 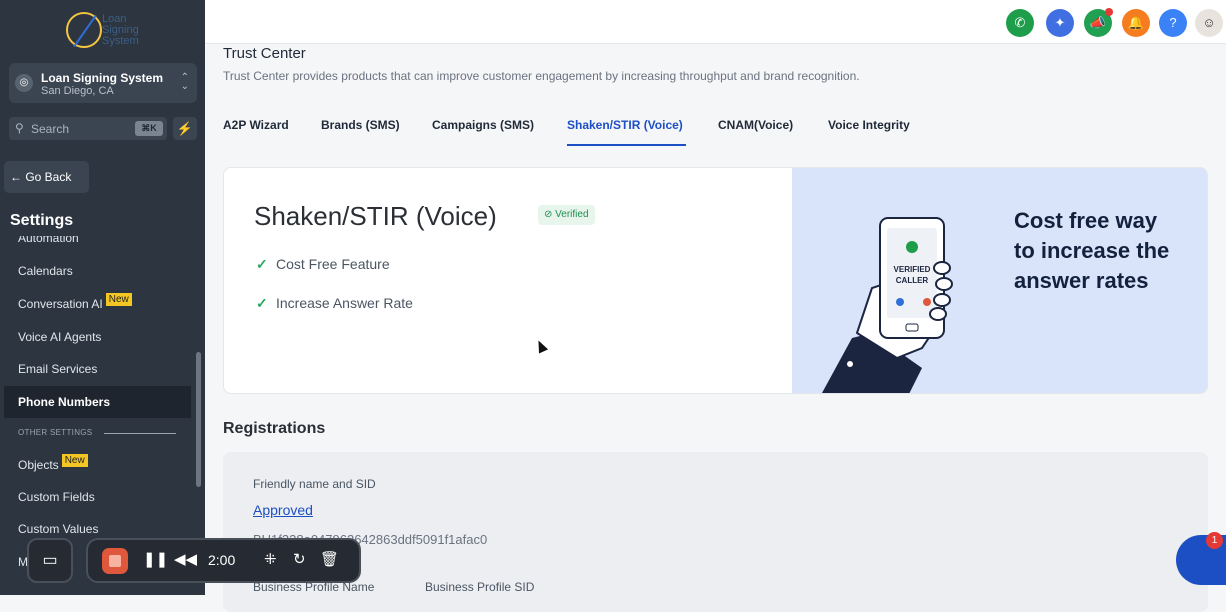 I want to click on feature-label: Increase Answer Rate, so click(x=344, y=303).